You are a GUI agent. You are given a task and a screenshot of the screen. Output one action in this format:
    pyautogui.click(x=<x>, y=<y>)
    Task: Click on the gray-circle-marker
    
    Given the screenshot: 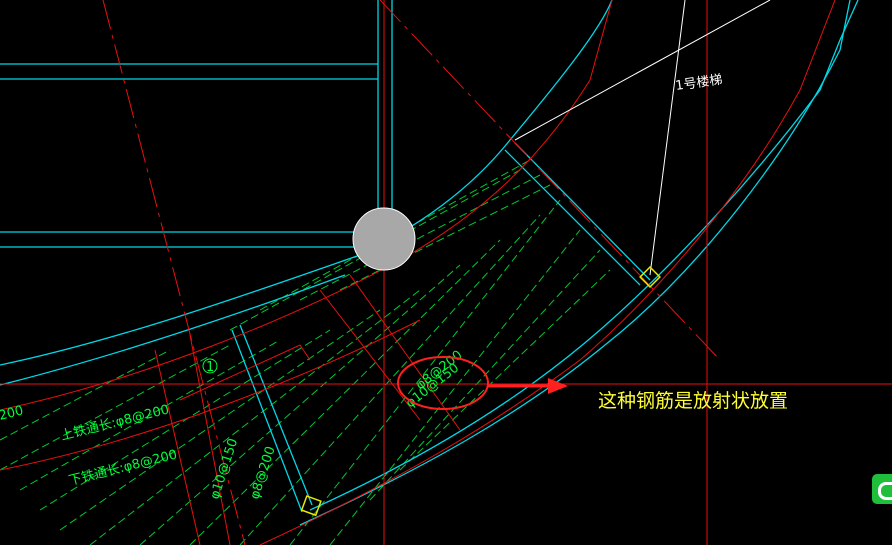 What is the action you would take?
    pyautogui.click(x=384, y=239)
    